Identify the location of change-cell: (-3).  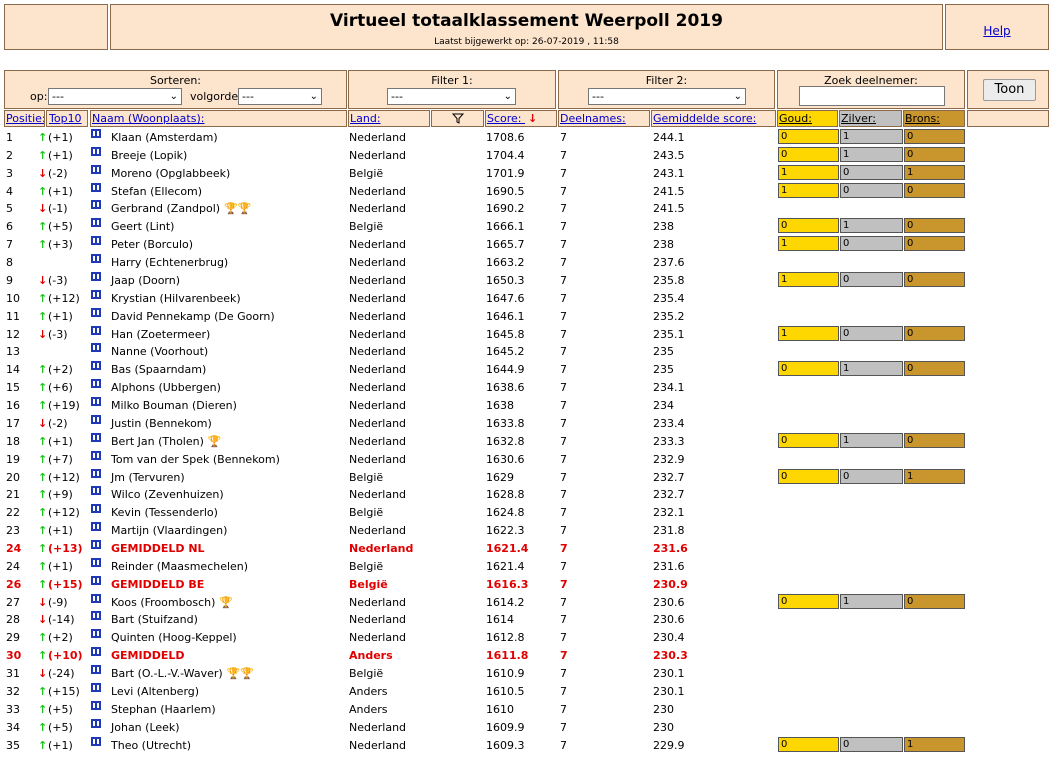
(58, 280).